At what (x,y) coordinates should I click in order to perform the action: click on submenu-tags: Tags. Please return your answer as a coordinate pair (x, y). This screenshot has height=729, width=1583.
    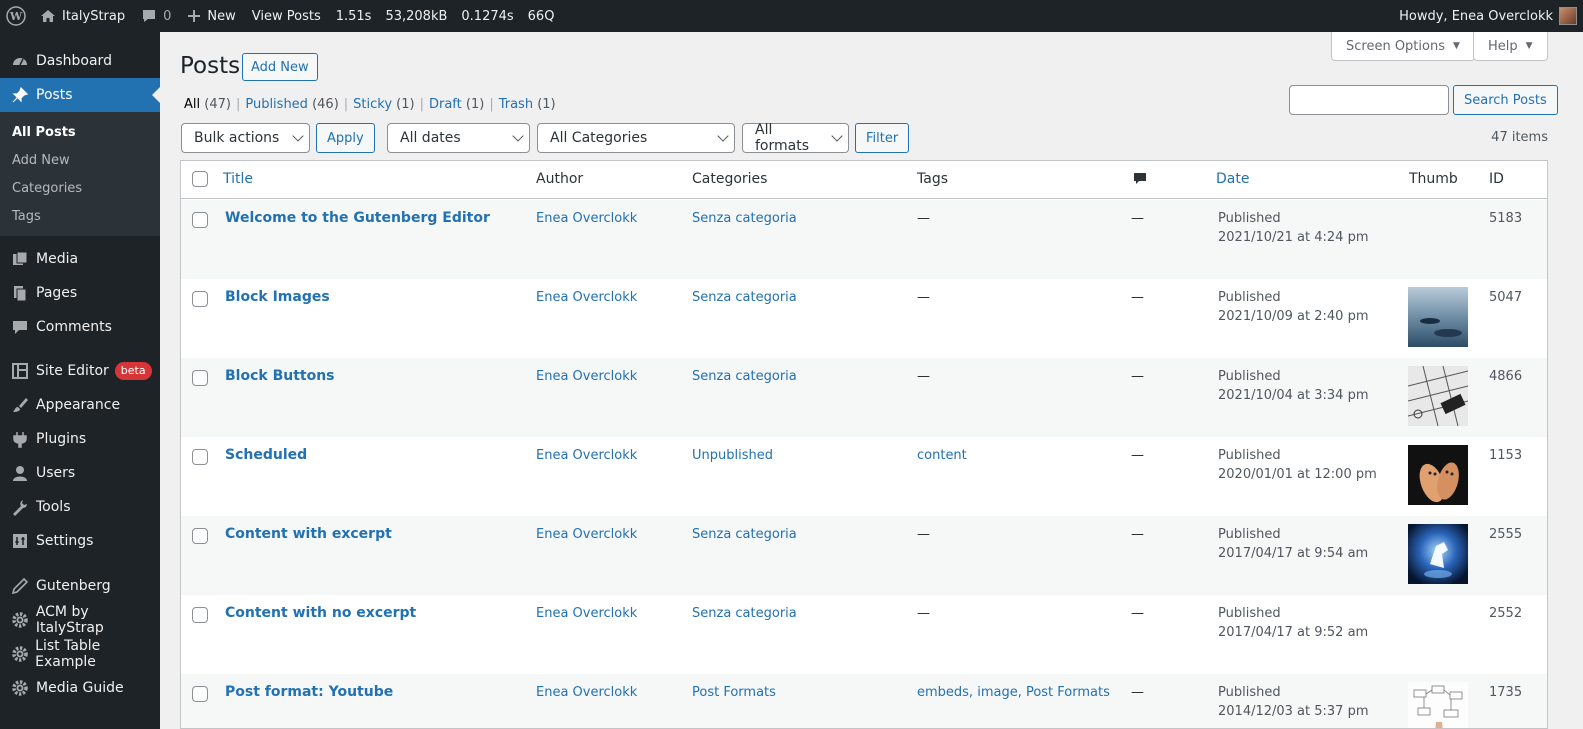
    Looking at the image, I should click on (80, 217).